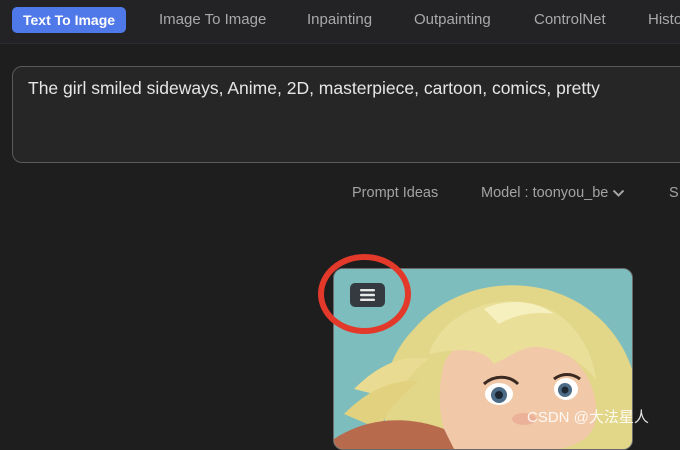 The height and width of the screenshot is (450, 680). What do you see at coordinates (452, 20) in the screenshot?
I see `tab-outpainting: Outpainting` at bounding box center [452, 20].